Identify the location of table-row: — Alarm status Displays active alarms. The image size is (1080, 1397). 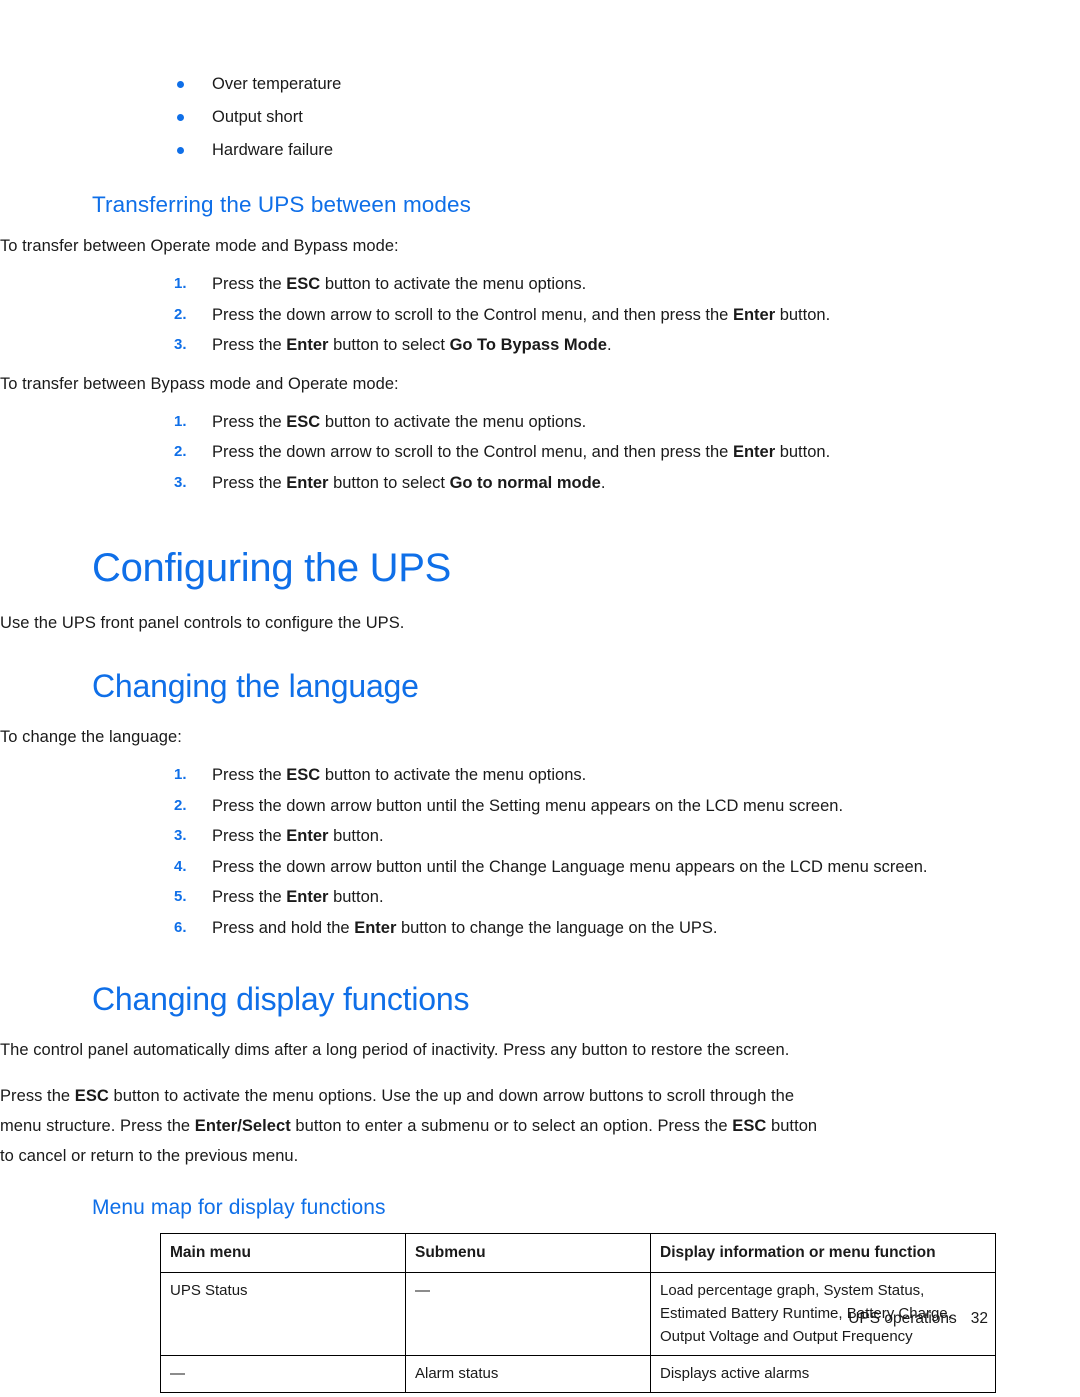
(578, 1374).